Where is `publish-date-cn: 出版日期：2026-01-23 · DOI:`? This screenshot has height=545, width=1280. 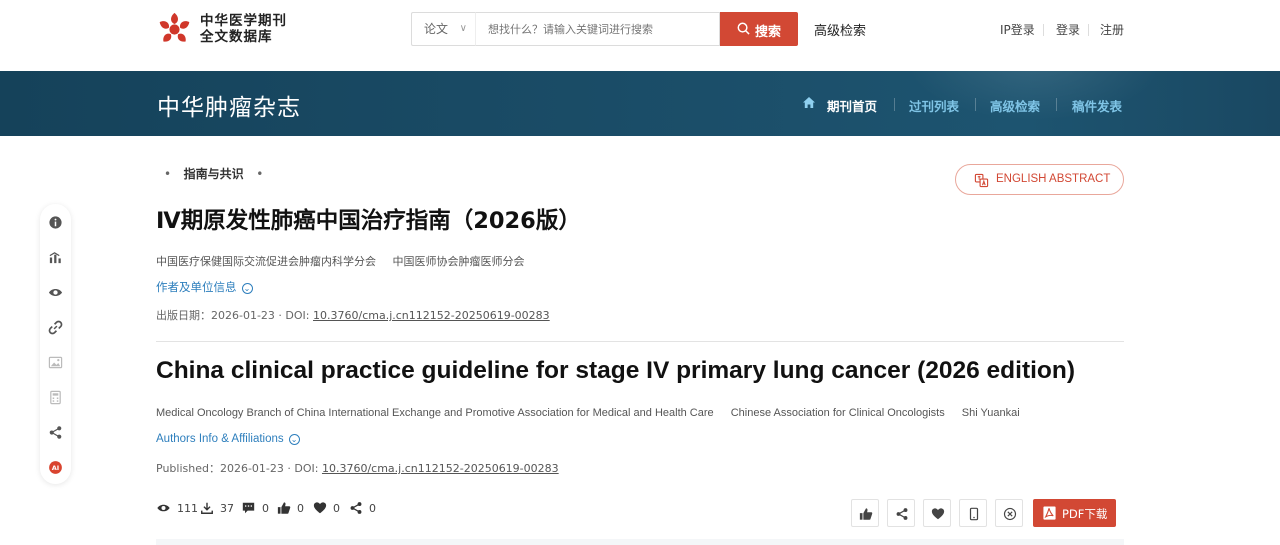
publish-date-cn: 出版日期：2026-01-23 · DOI: is located at coordinates (233, 315).